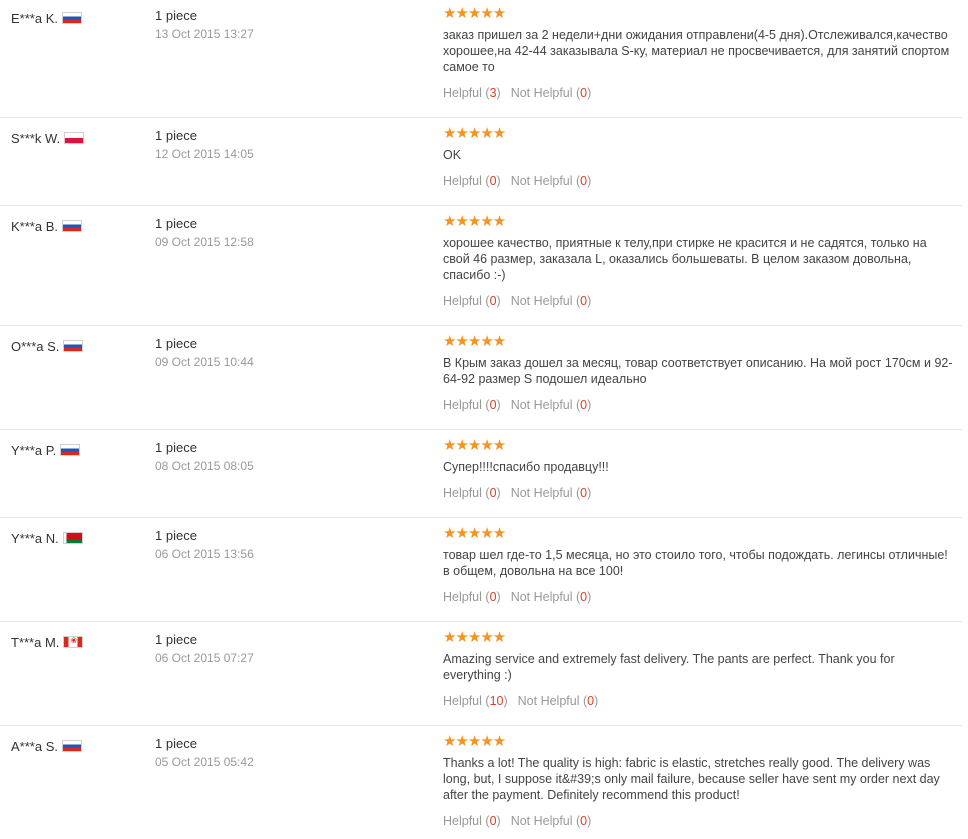 This screenshot has width=968, height=839. Describe the element at coordinates (472, 93) in the screenshot. I see `helpful-button: Helpful (3)` at that location.